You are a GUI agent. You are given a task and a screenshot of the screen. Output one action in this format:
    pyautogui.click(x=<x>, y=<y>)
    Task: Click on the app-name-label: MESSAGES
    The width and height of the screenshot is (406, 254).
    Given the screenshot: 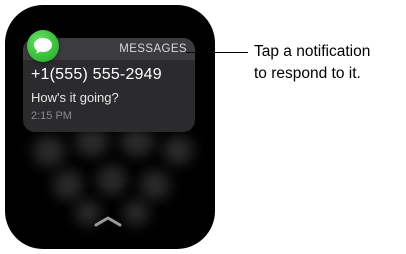 What is the action you would take?
    pyautogui.click(x=153, y=49)
    